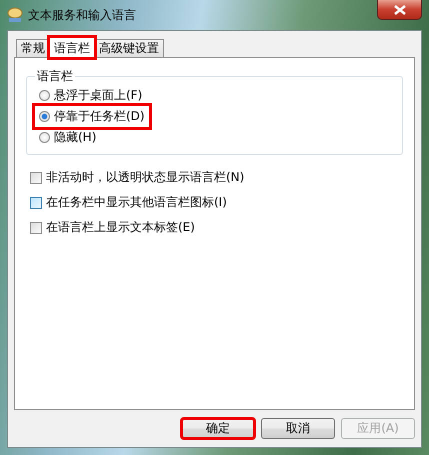  I want to click on dialog-button: 取消, so click(298, 428).